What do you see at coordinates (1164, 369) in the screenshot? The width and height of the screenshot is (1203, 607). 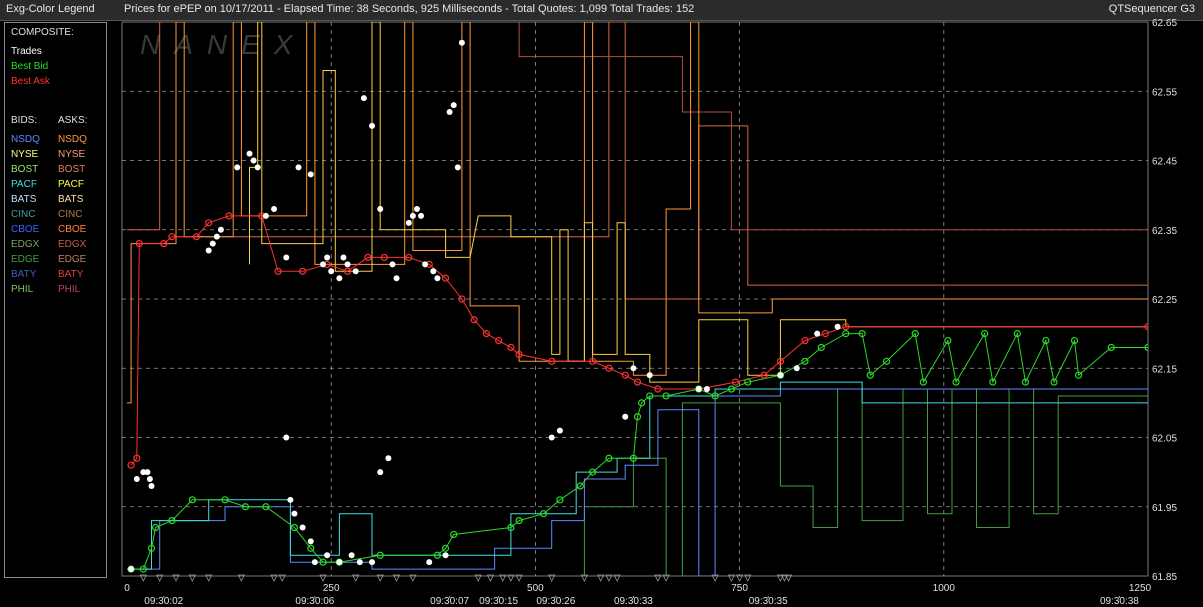 I see `y-tick-label: 62.15` at bounding box center [1164, 369].